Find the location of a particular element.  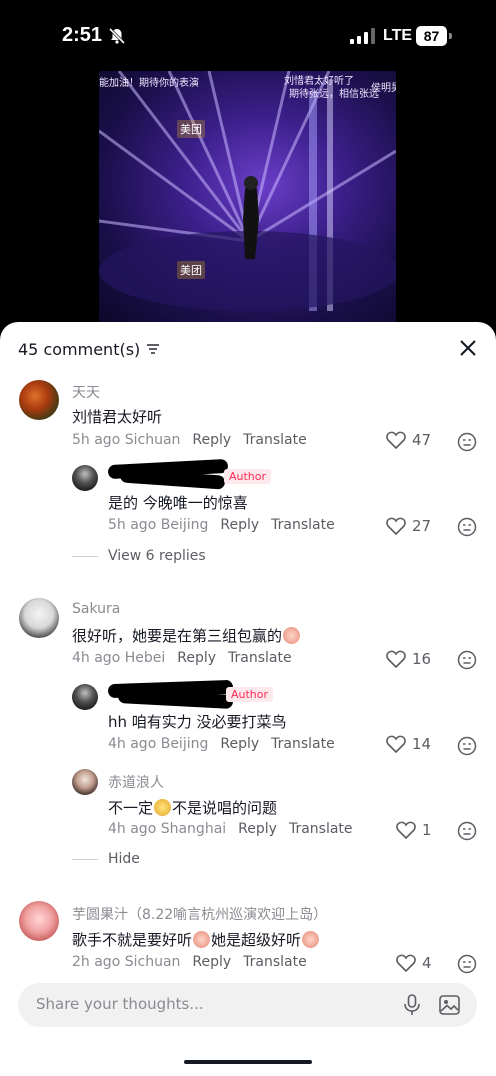

like-count: 27 is located at coordinates (422, 526).